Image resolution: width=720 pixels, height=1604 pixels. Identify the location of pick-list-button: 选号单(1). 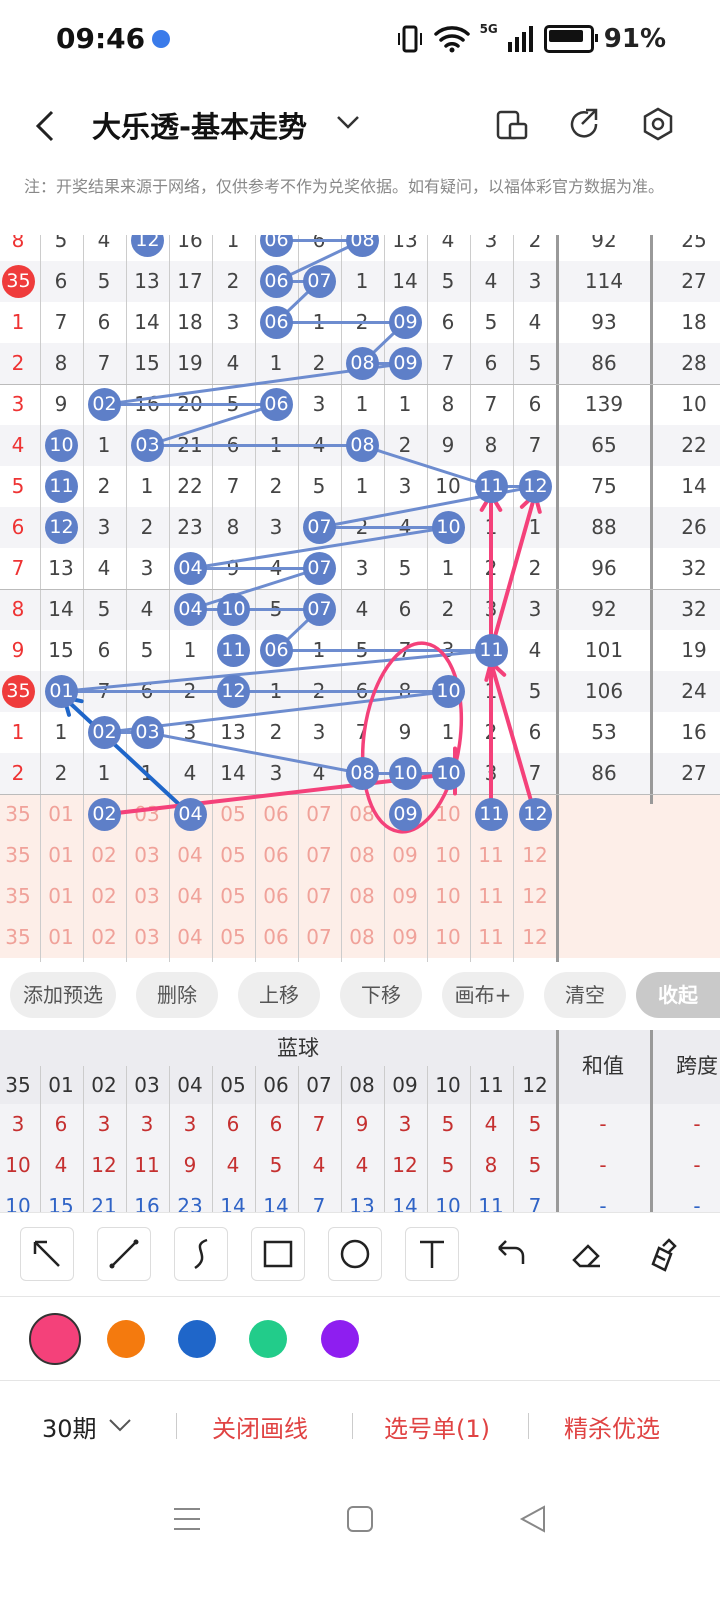
(437, 1426).